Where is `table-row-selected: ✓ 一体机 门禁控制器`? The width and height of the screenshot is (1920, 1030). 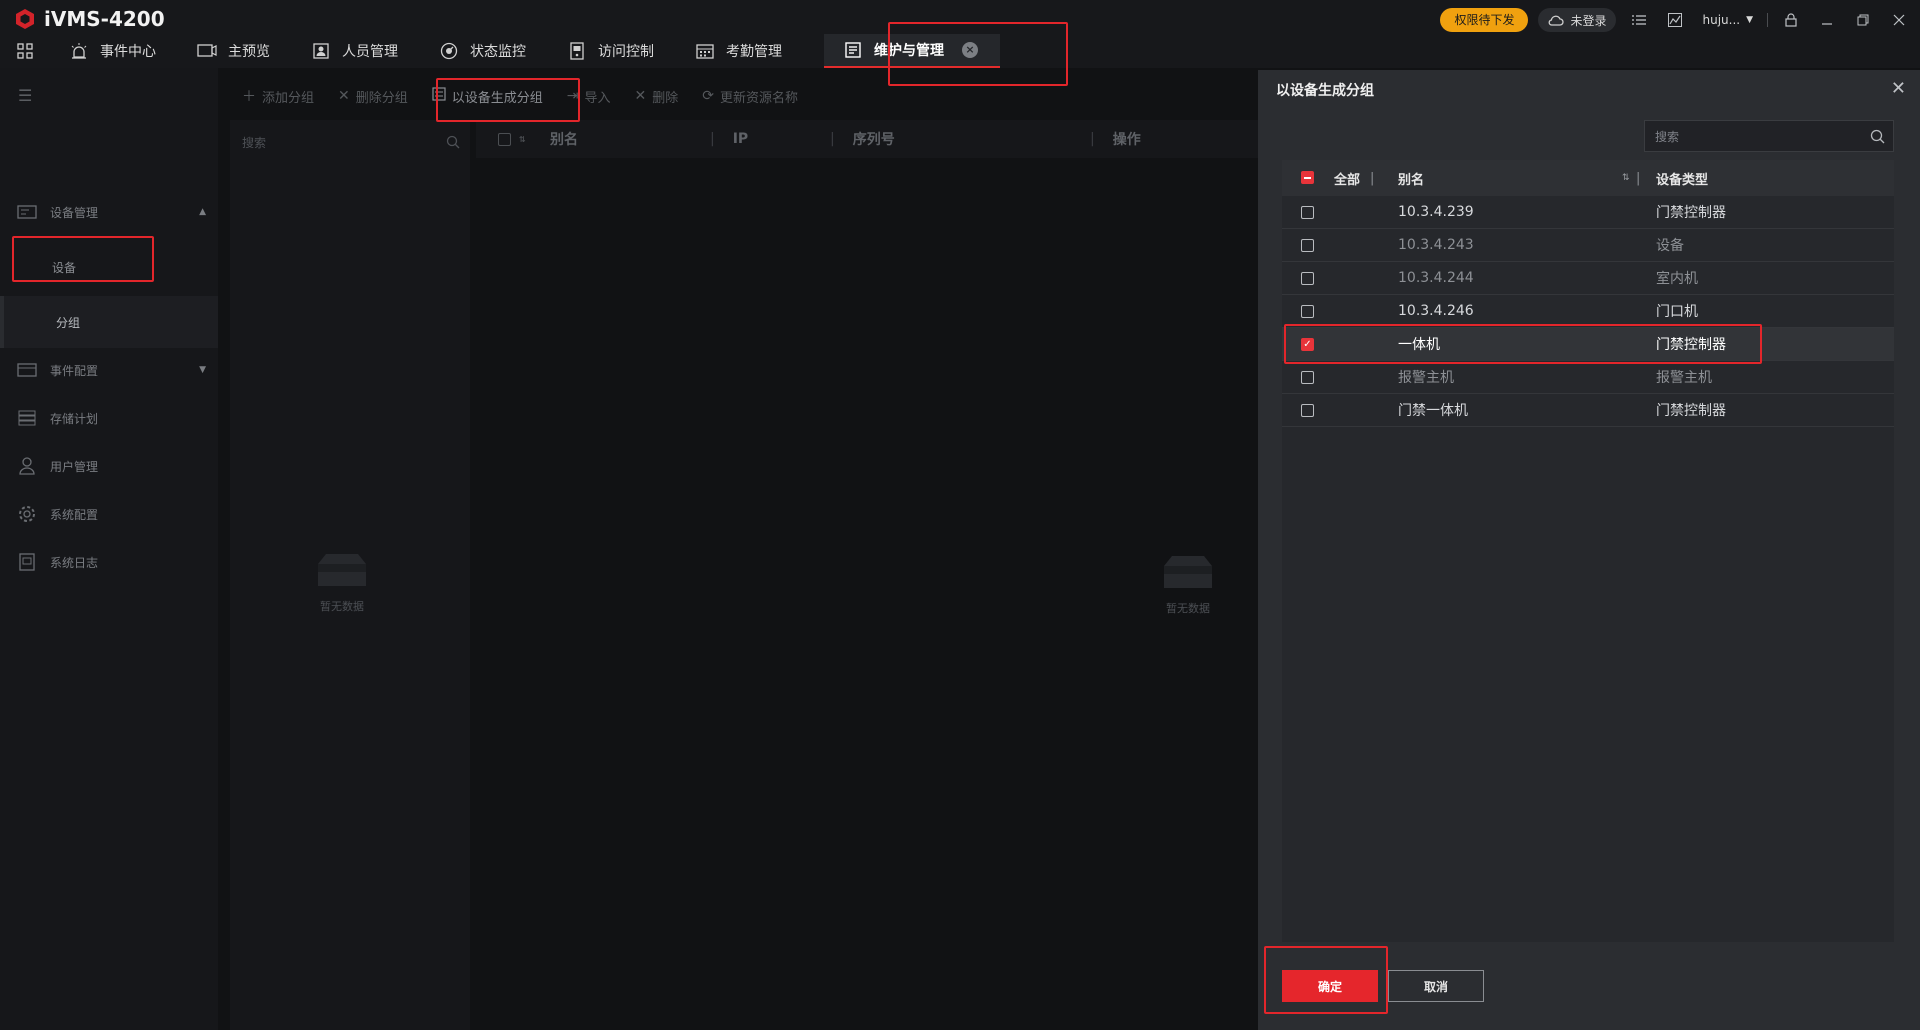 table-row-selected: ✓ 一体机 门禁控制器 is located at coordinates (1588, 344).